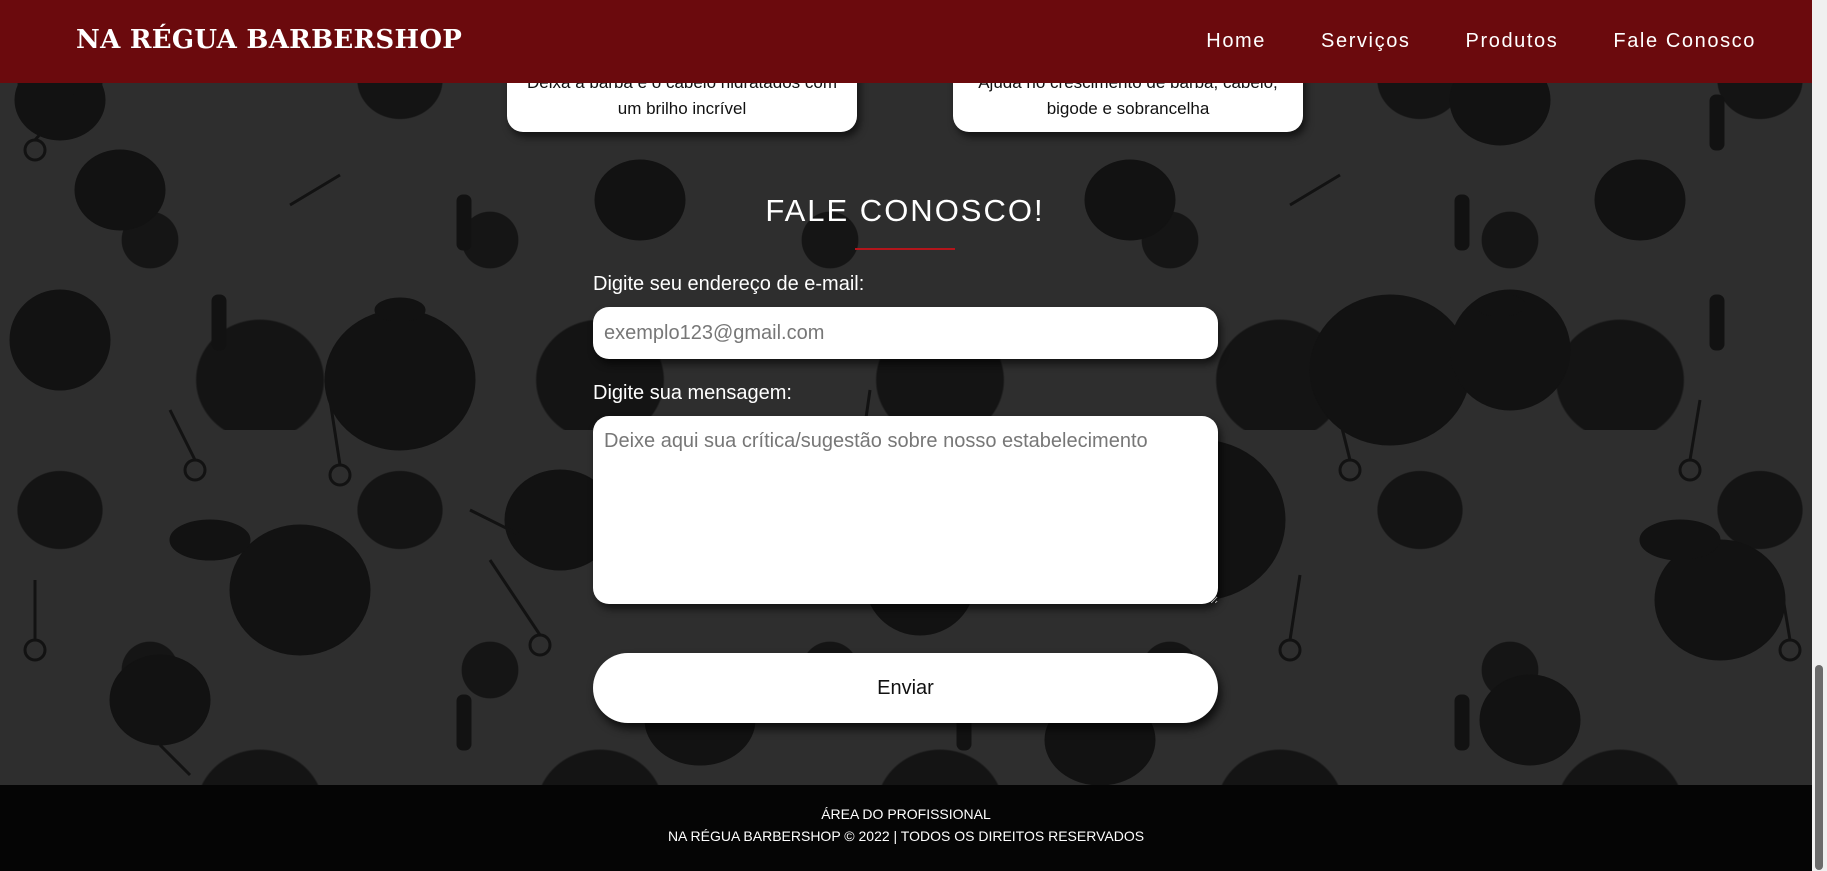 This screenshot has height=871, width=1827. What do you see at coordinates (905, 510) in the screenshot?
I see `message-textarea` at bounding box center [905, 510].